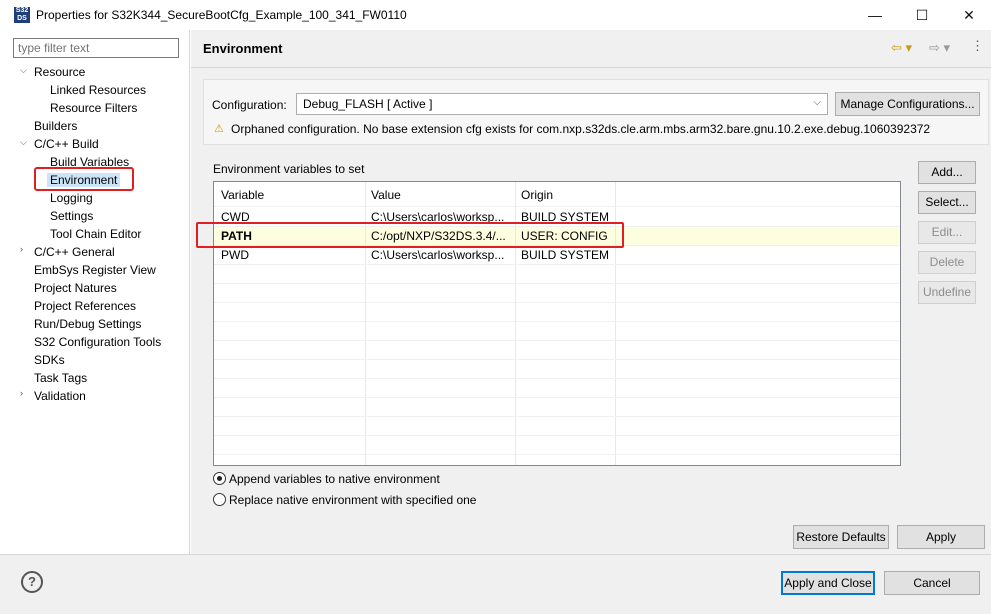  Describe the element at coordinates (875, 15) in the screenshot. I see `minimize-button: —` at that location.